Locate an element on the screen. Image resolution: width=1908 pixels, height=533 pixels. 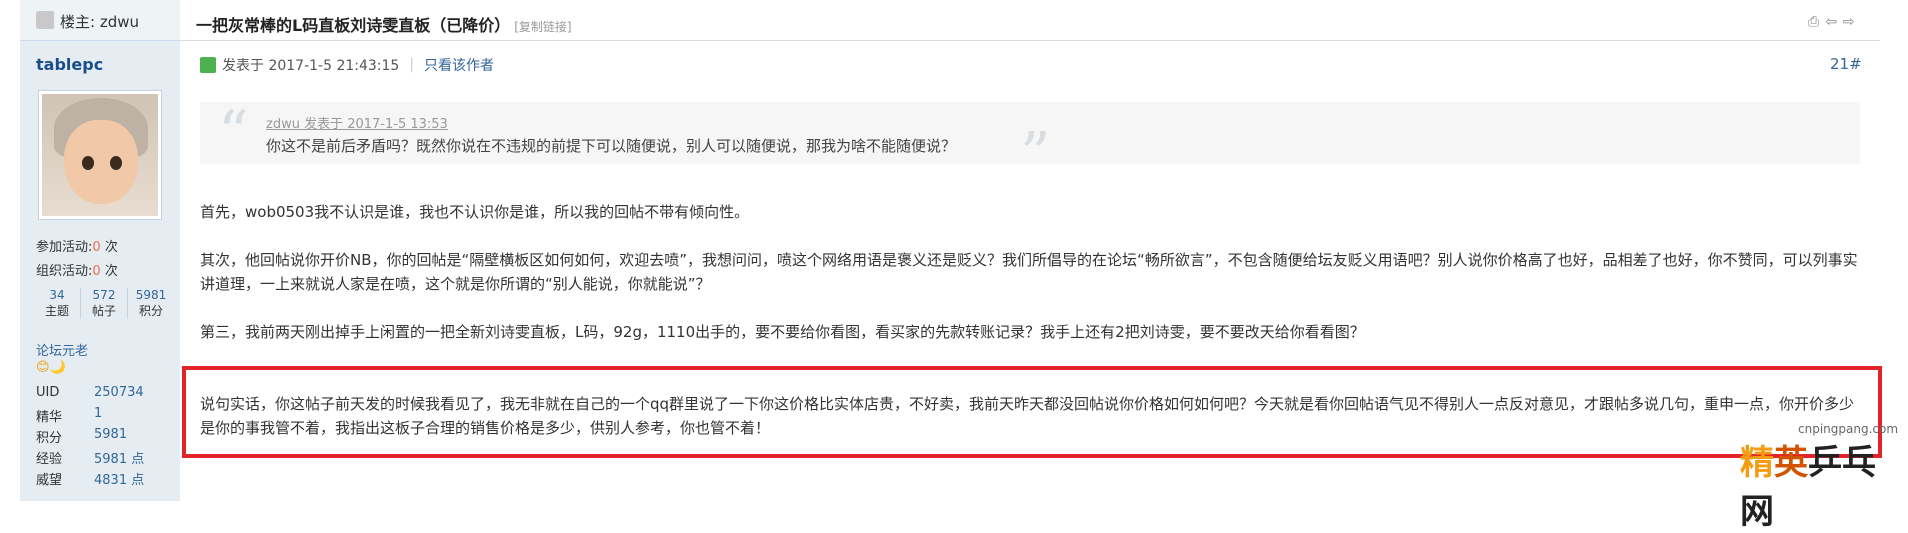
count-points: 5981 积分 is located at coordinates (151, 303).